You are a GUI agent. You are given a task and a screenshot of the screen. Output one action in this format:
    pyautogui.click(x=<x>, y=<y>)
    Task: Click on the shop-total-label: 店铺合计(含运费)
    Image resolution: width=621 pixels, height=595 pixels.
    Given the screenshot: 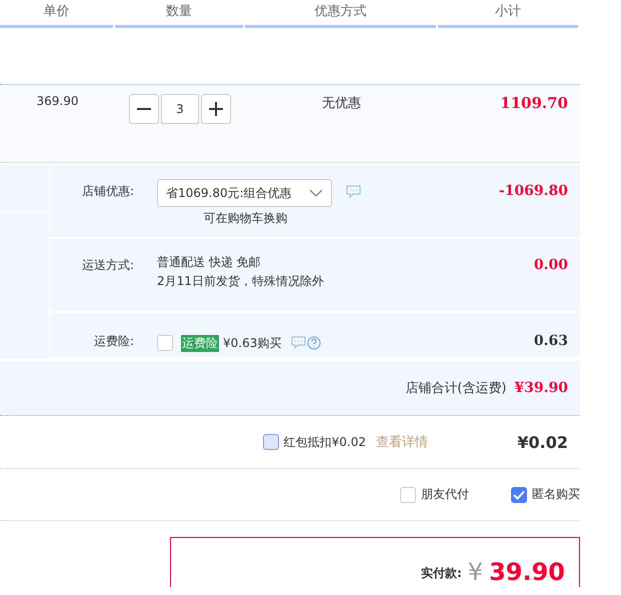 What is the action you would take?
    pyautogui.click(x=455, y=388)
    